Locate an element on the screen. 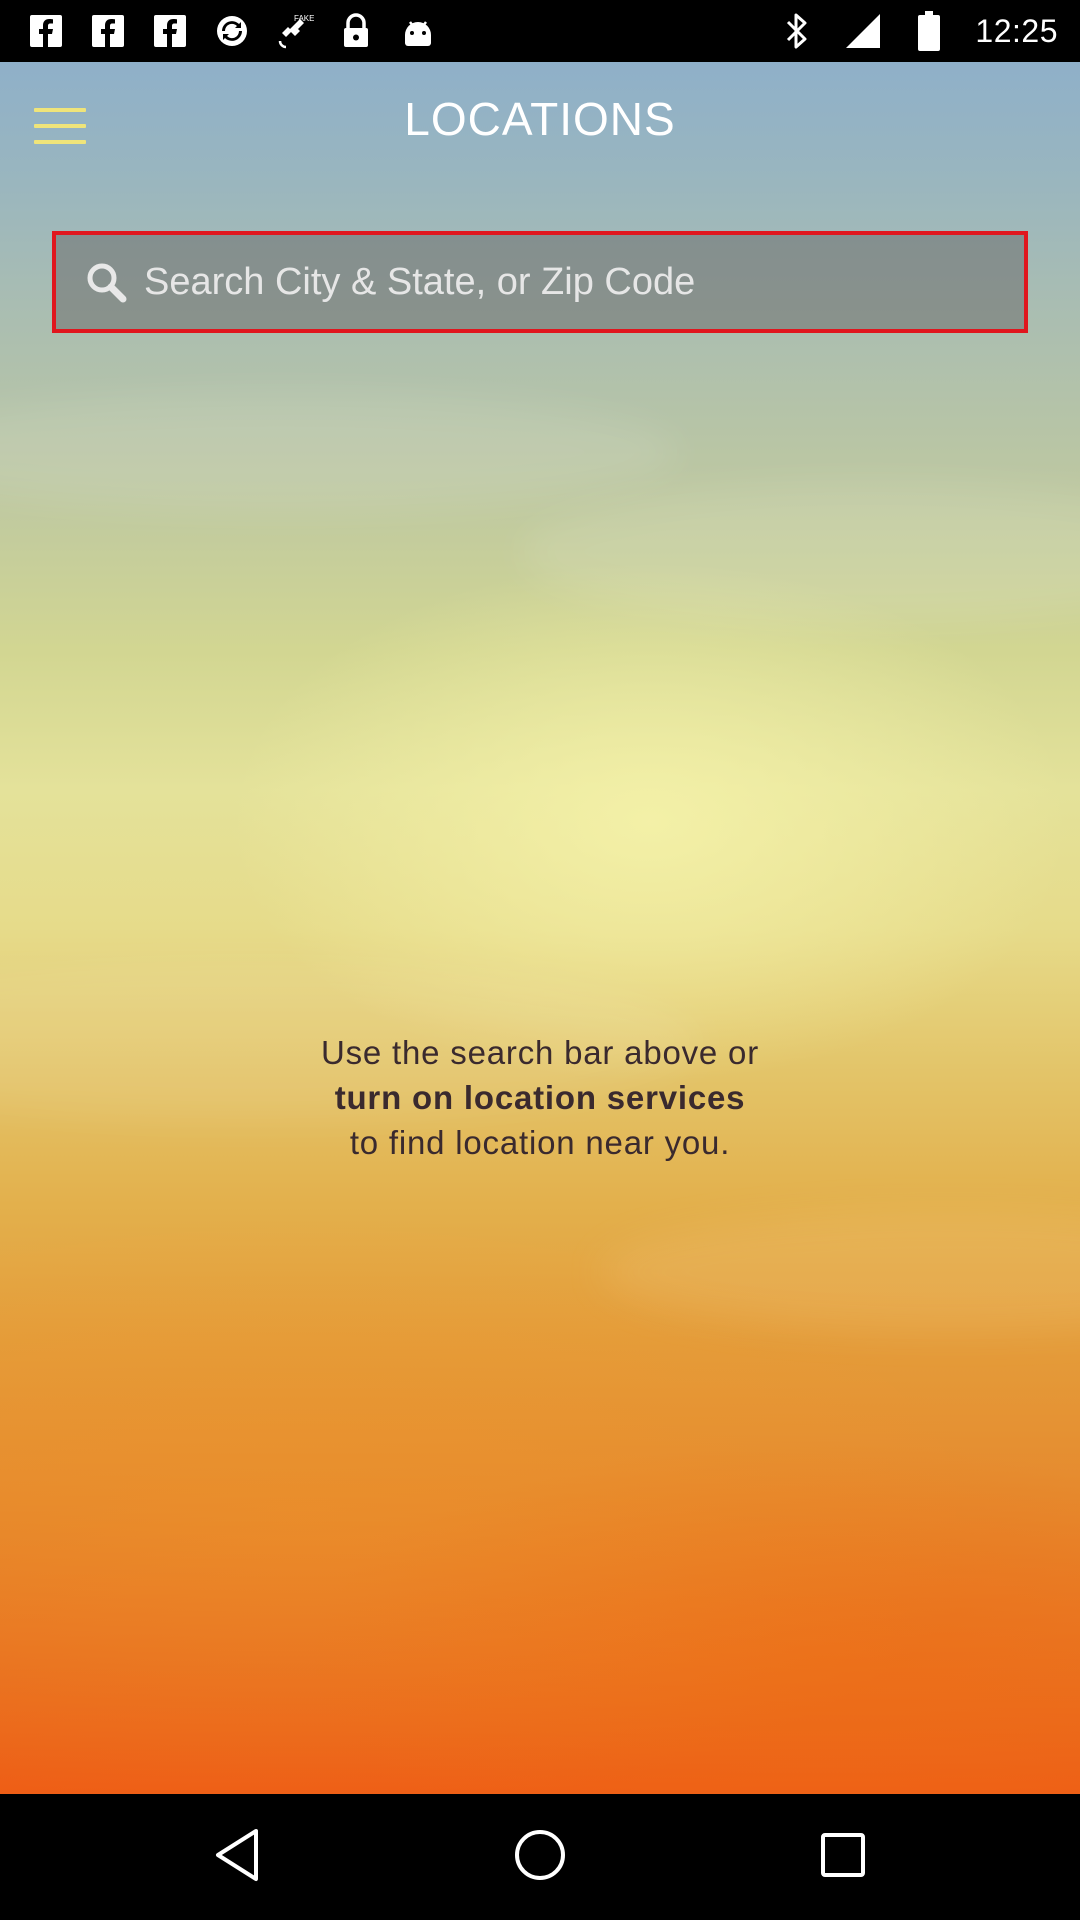  hint-line-1: Use the search bar above or is located at coordinates (540, 1052).